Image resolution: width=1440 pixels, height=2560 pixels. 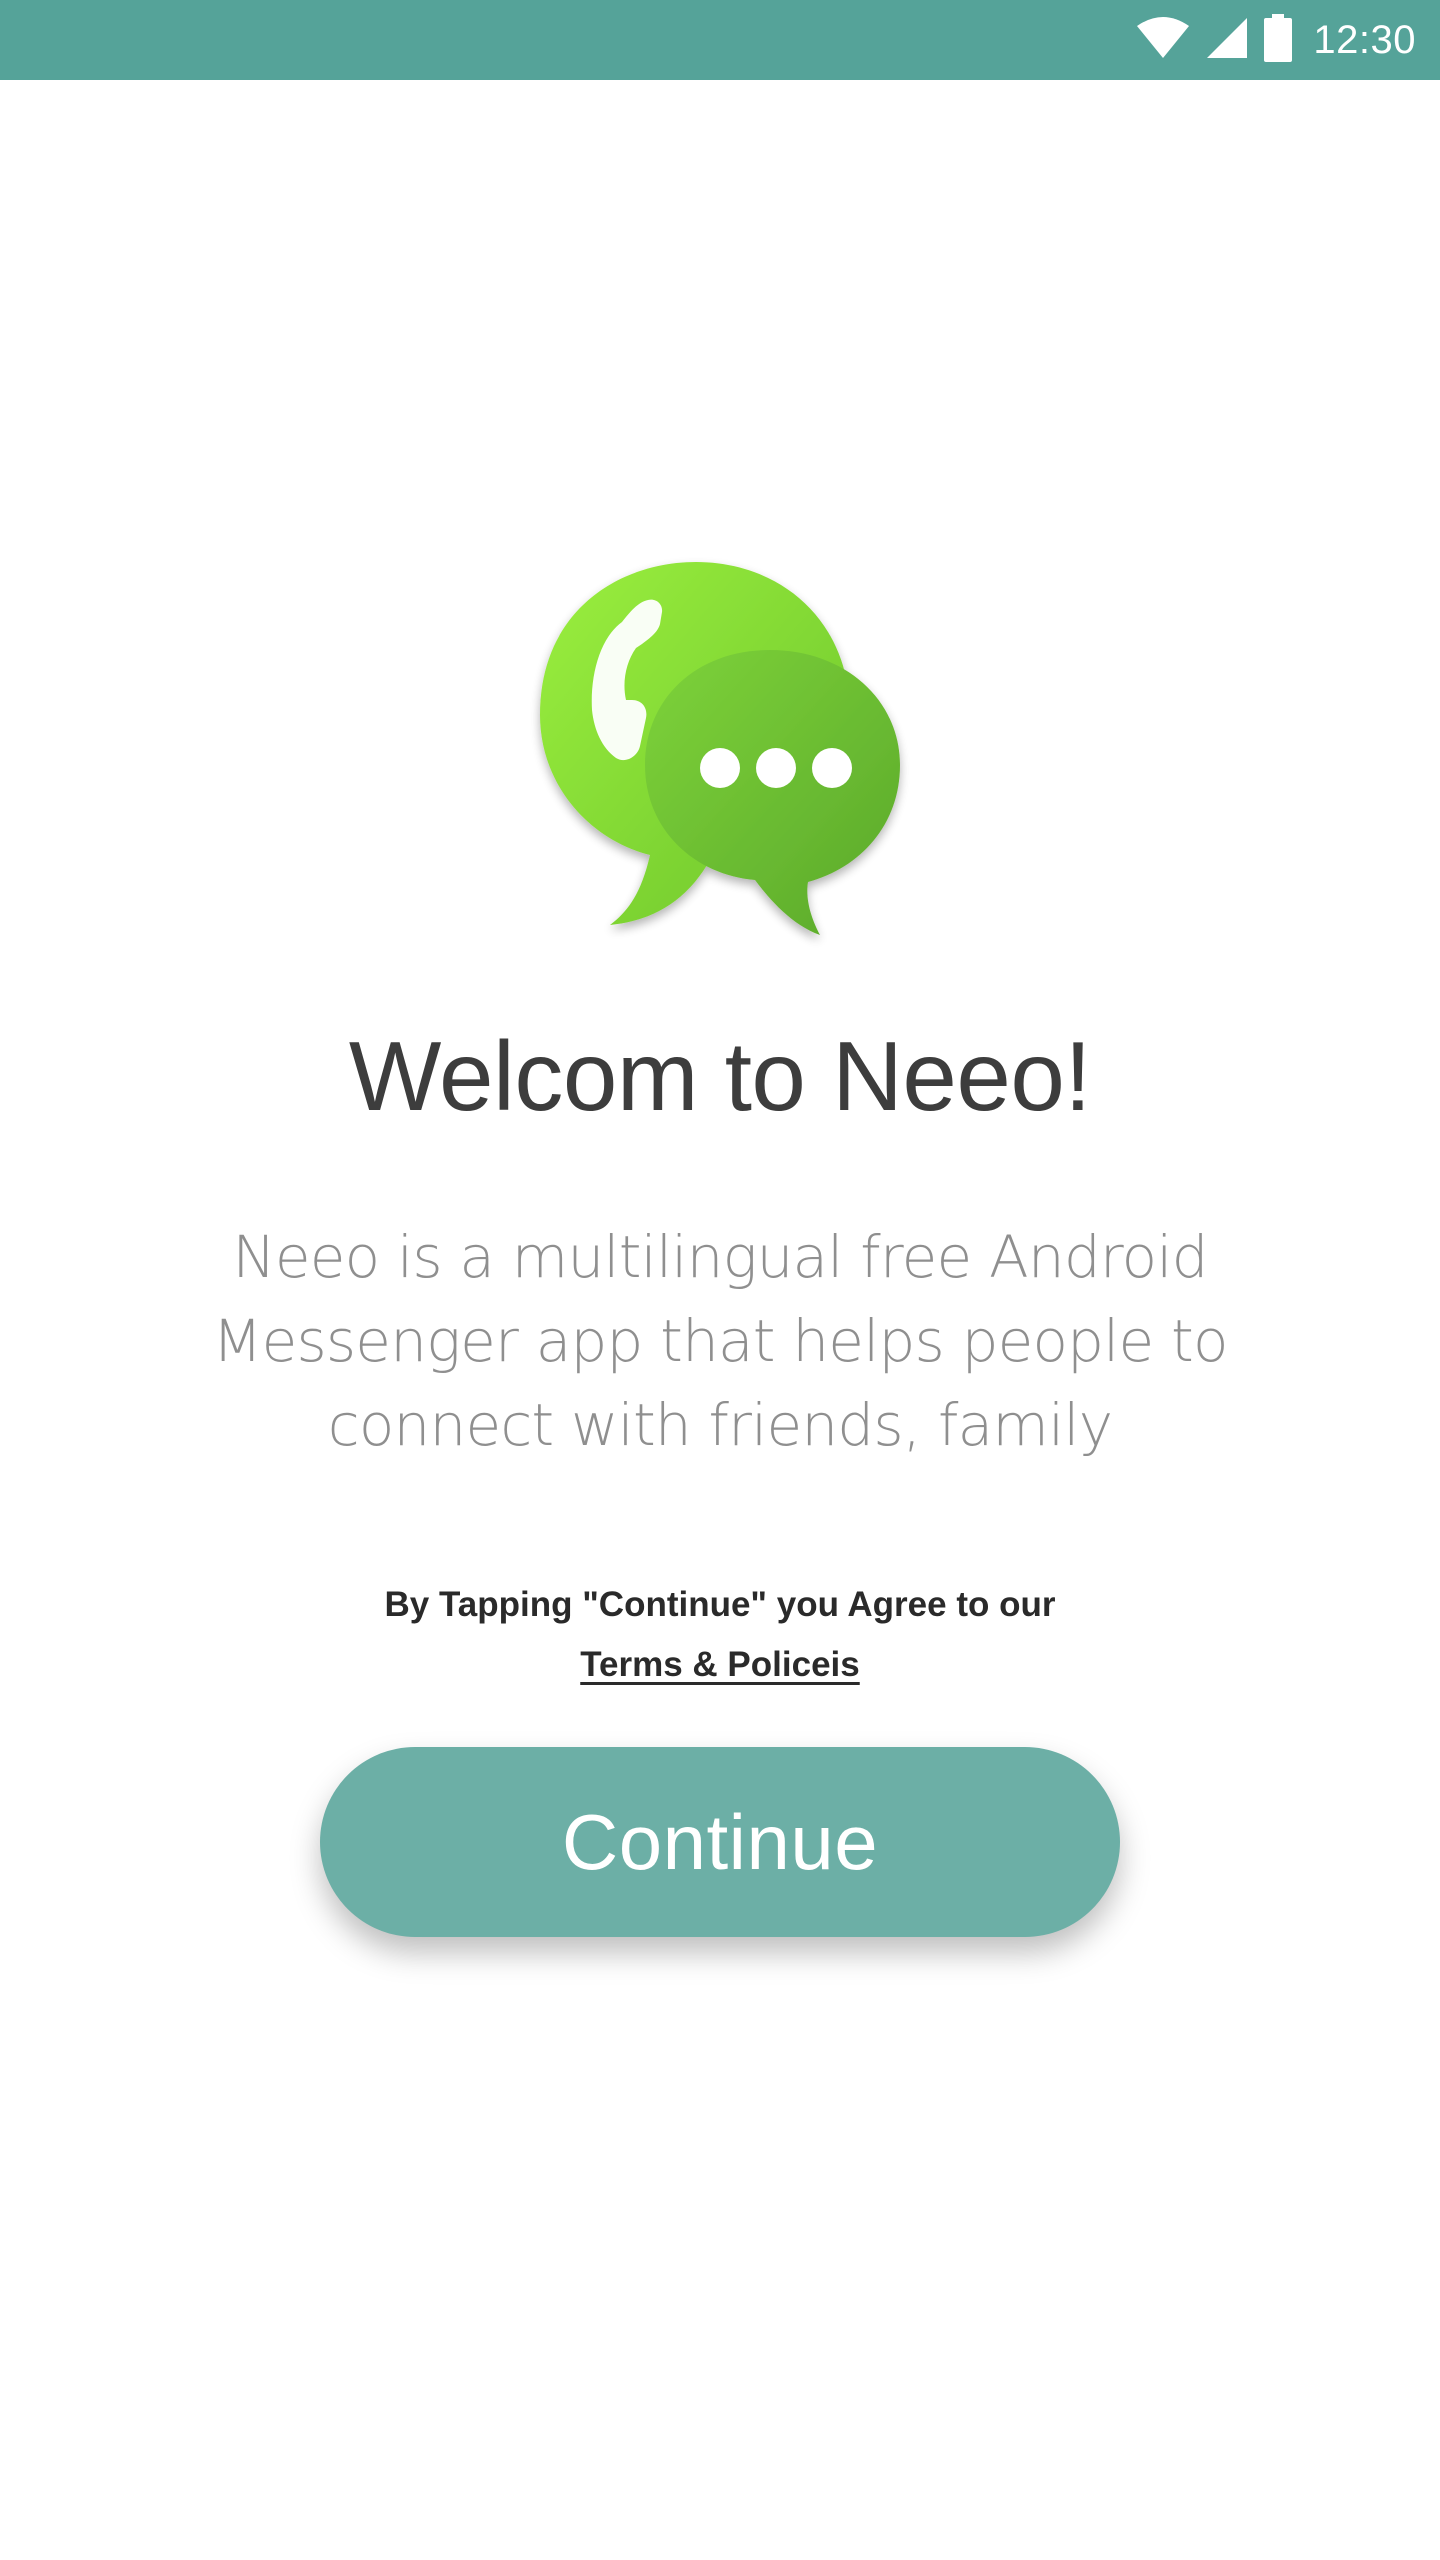 What do you see at coordinates (720, 40) in the screenshot?
I see `status-bar: 12:30` at bounding box center [720, 40].